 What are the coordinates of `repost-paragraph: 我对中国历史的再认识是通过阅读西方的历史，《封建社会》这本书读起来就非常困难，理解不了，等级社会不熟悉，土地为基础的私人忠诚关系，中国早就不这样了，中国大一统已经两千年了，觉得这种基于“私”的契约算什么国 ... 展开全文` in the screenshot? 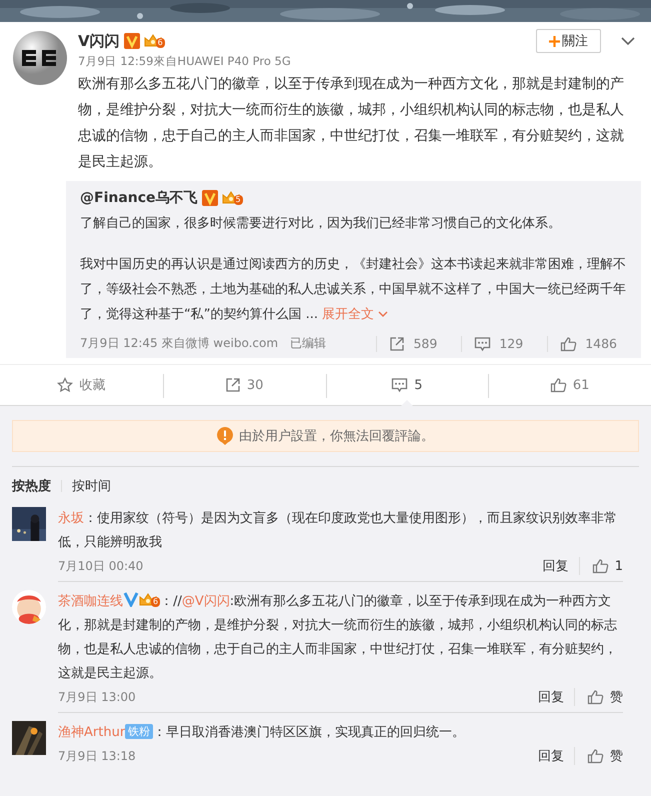 It's located at (353, 290).